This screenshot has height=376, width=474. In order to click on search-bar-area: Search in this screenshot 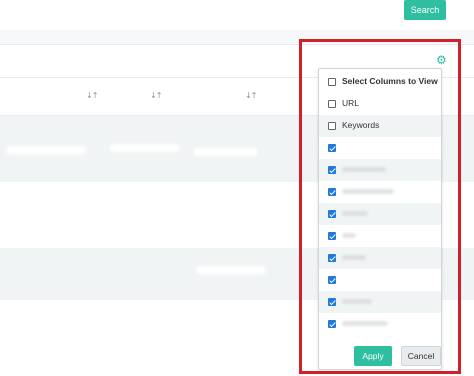, I will do `click(237, 15)`.